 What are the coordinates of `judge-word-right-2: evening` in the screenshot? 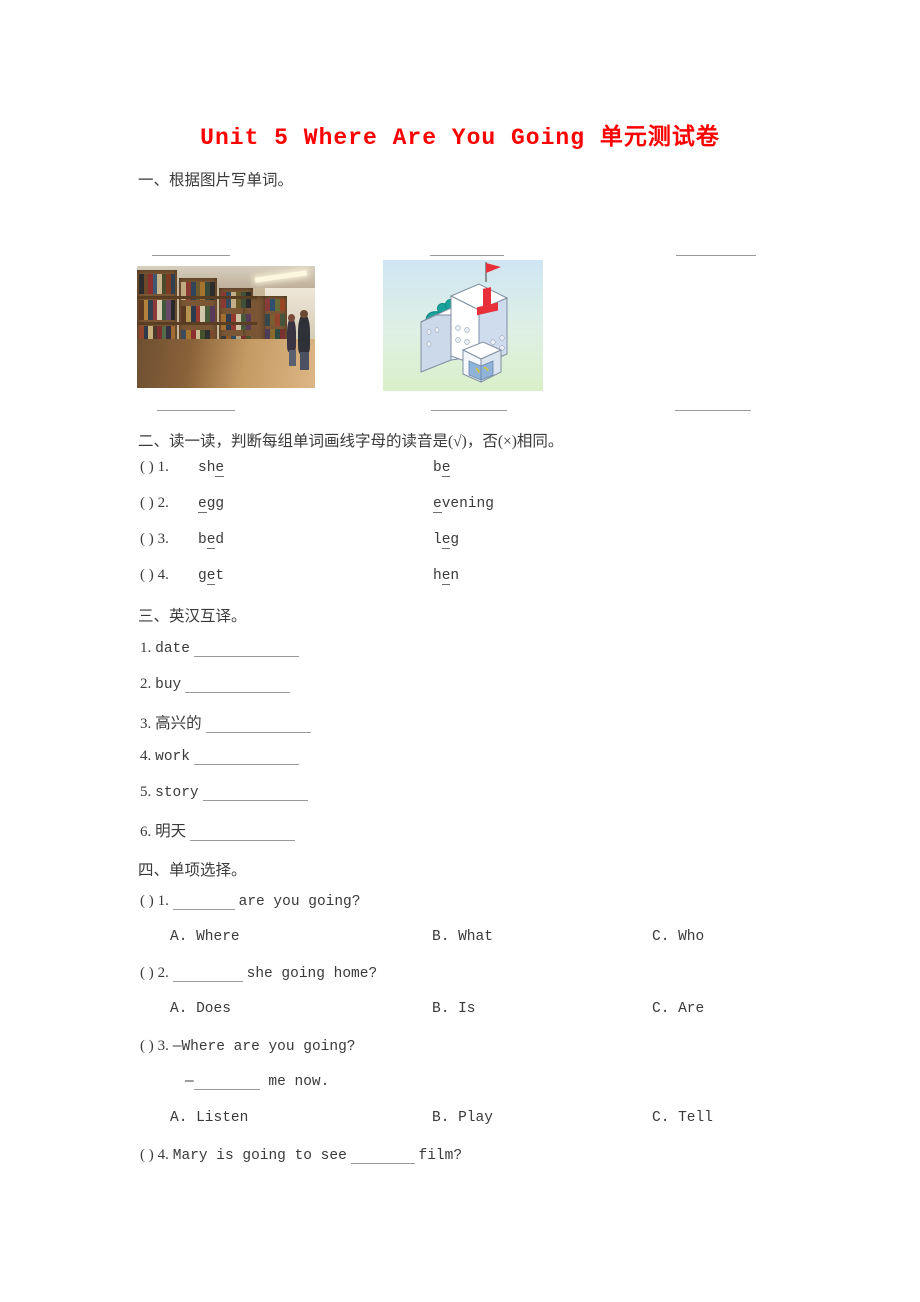 It's located at (463, 504).